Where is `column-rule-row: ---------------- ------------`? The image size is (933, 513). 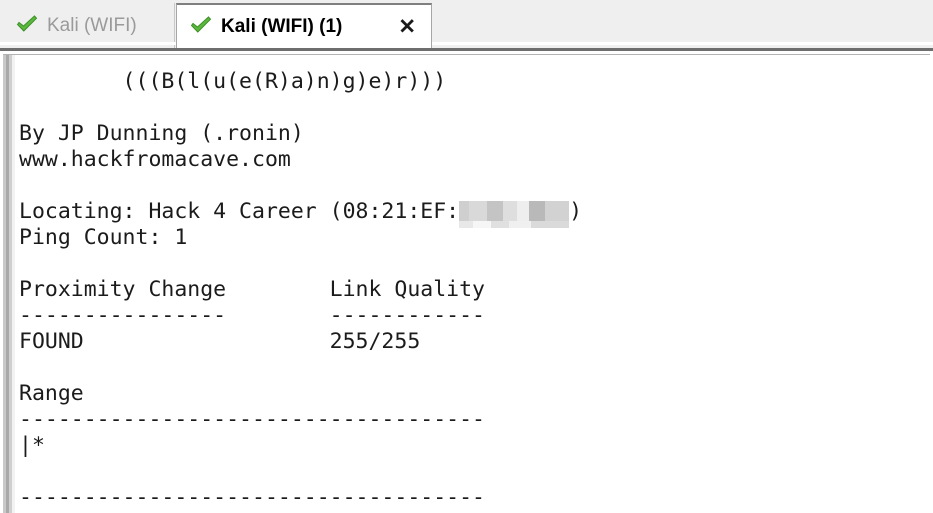 column-rule-row: ---------------- ------------ is located at coordinates (252, 315).